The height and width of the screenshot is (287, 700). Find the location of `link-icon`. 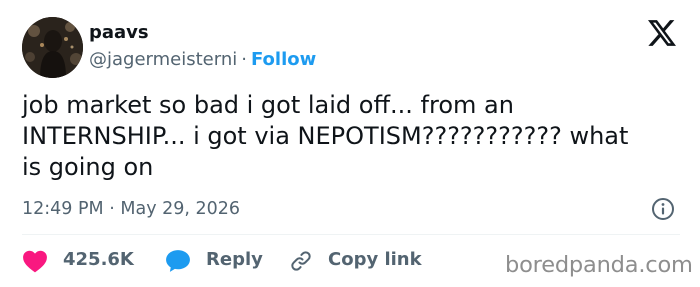

link-icon is located at coordinates (301, 261).